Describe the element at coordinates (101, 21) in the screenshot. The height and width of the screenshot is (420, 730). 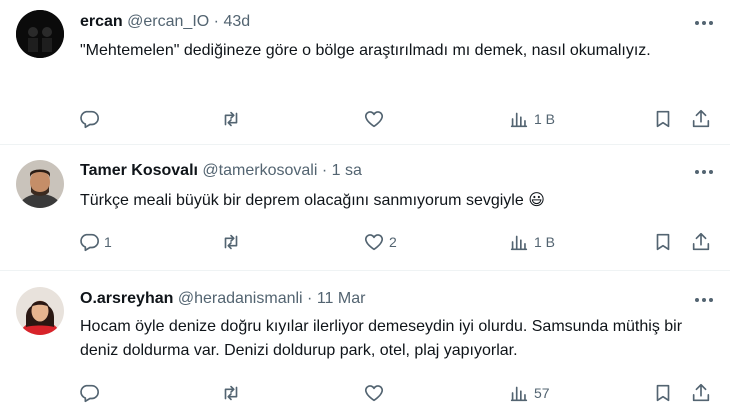
I see `display-name: ercan` at that location.